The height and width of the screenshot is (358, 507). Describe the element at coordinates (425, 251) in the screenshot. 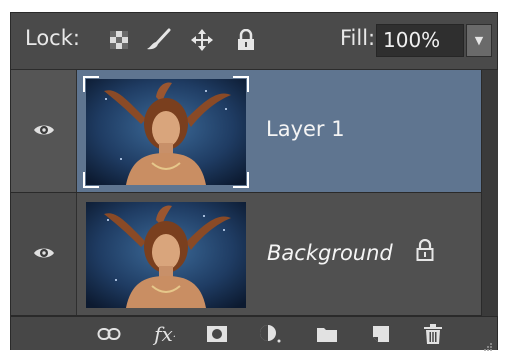

I see `layer-lock-icon` at that location.